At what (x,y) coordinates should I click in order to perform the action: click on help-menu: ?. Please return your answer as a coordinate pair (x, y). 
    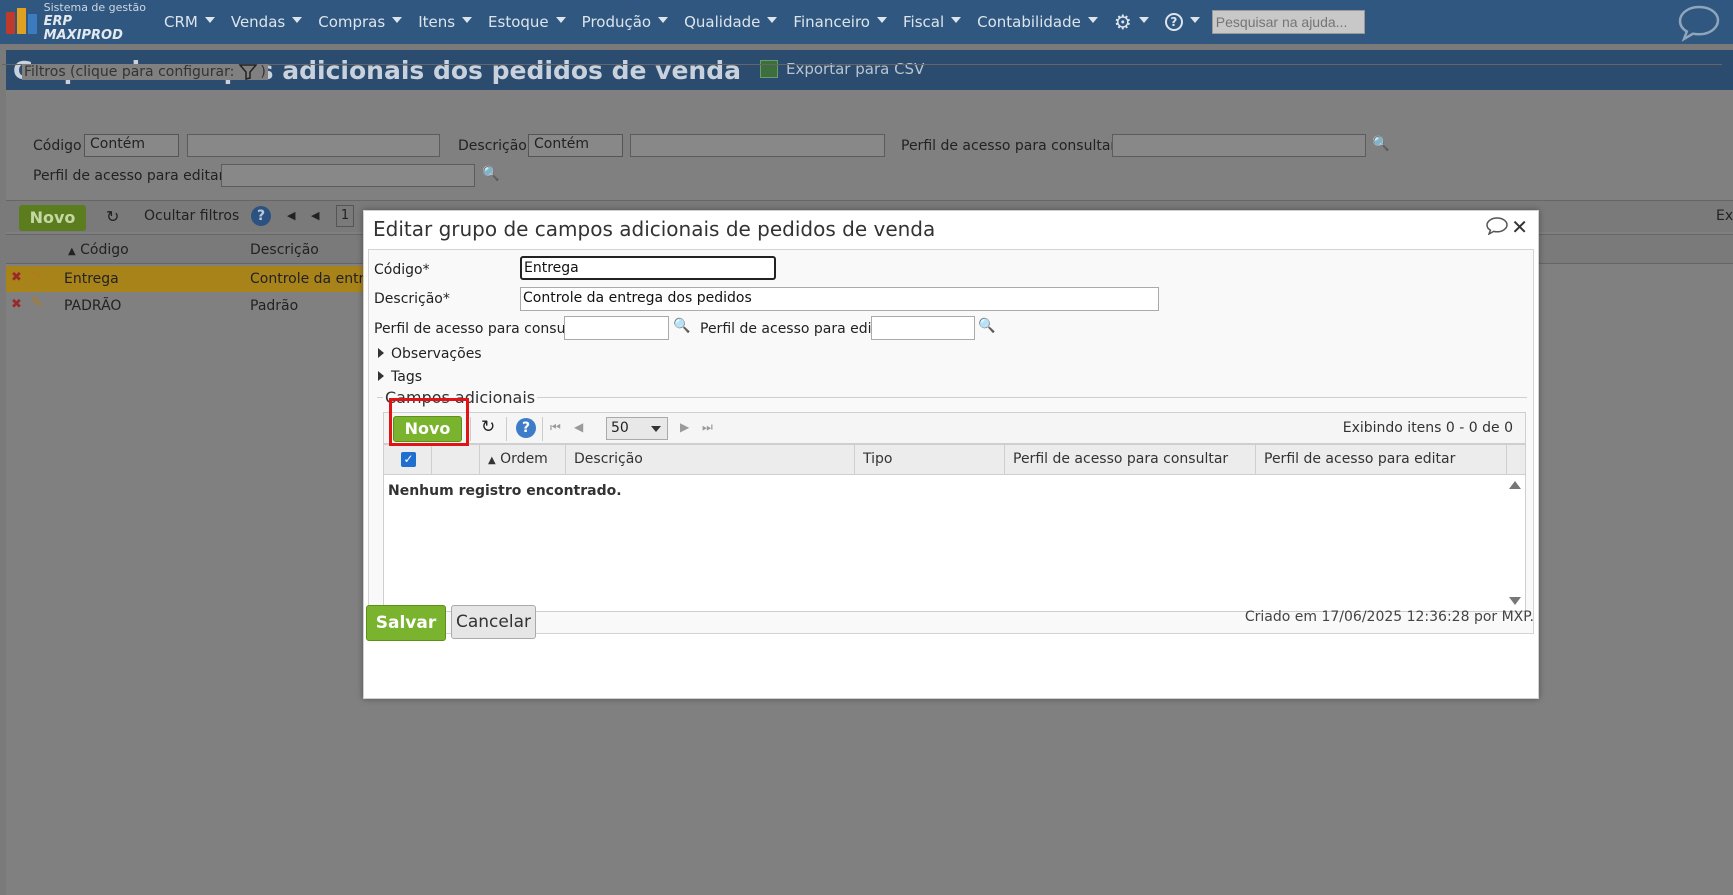
    Looking at the image, I should click on (1182, 22).